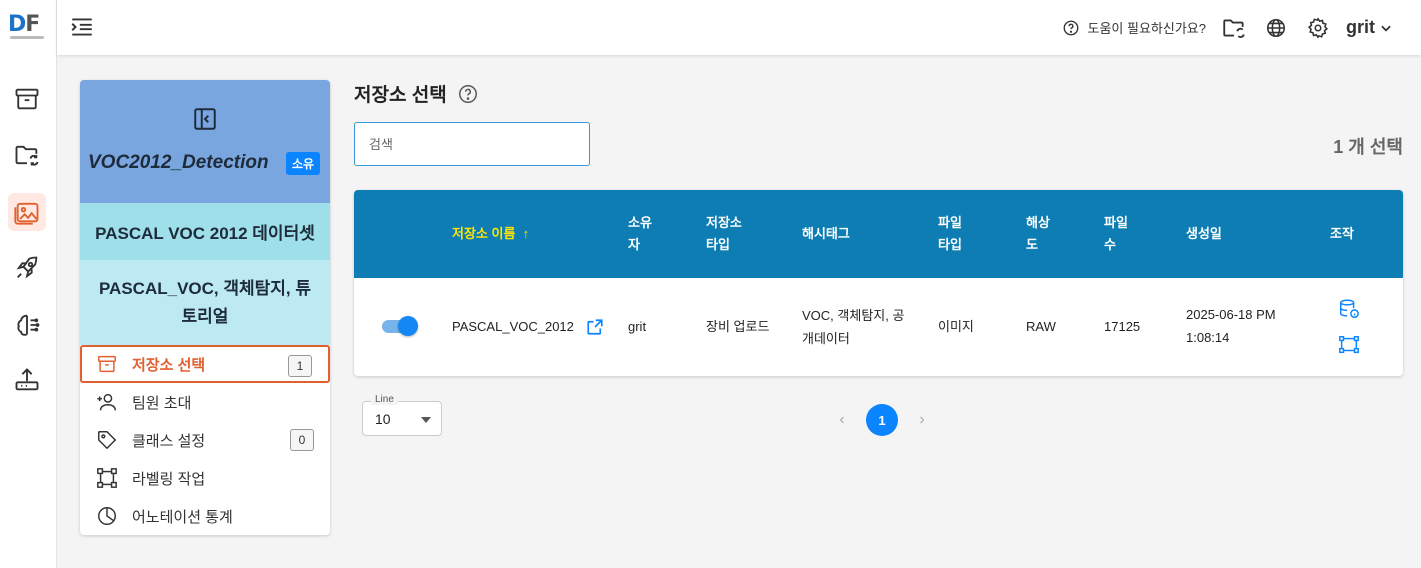  Describe the element at coordinates (853, 327) in the screenshot. I see `cell-hashtag: VOC, 객체탐지, 공 개데이터` at that location.